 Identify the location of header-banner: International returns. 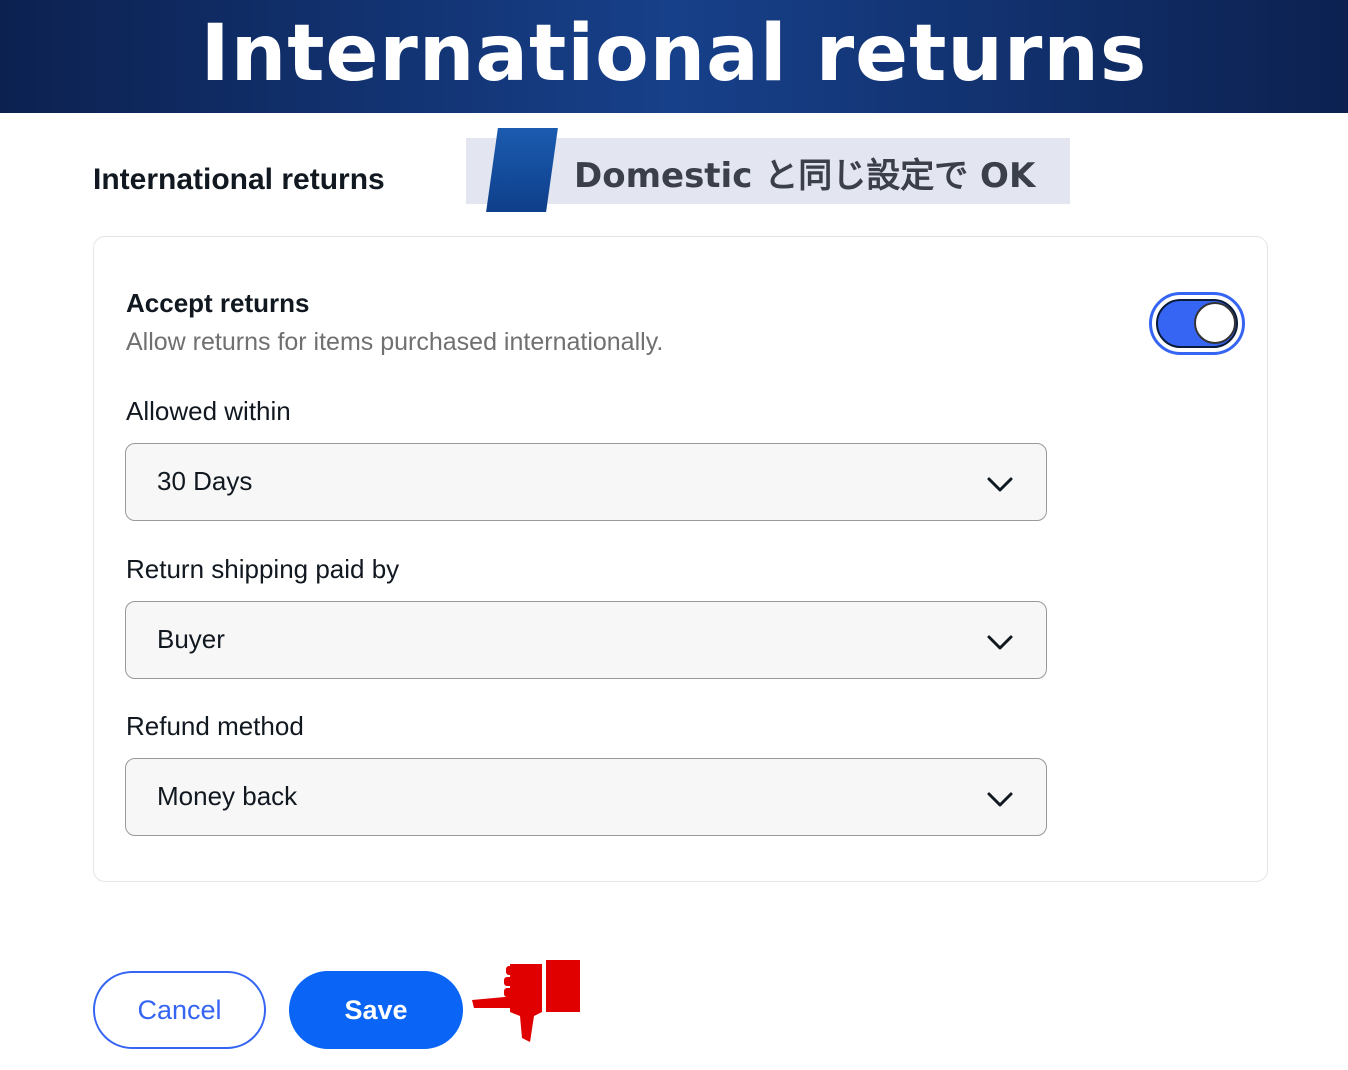
(674, 56).